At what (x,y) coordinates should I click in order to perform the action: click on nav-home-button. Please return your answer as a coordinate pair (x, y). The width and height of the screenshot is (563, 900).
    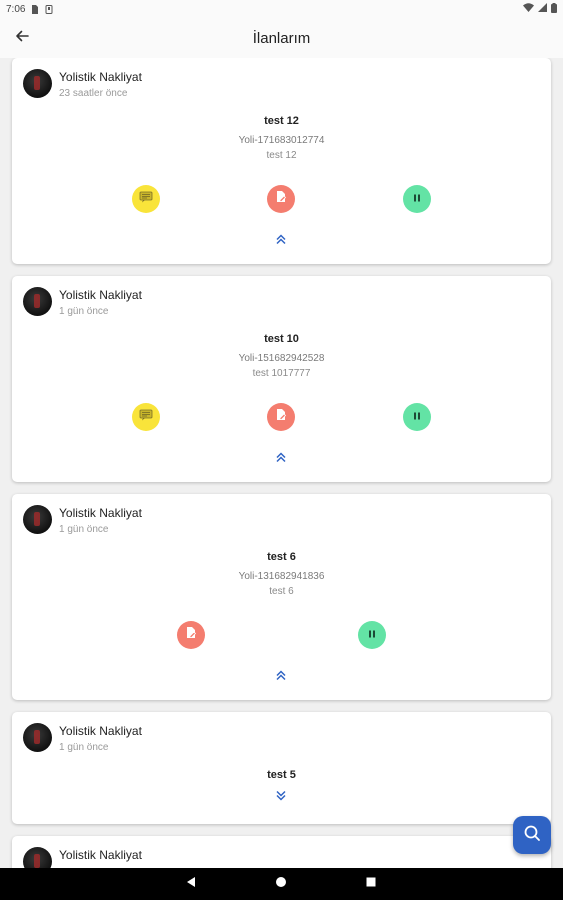
    Looking at the image, I should click on (281, 884).